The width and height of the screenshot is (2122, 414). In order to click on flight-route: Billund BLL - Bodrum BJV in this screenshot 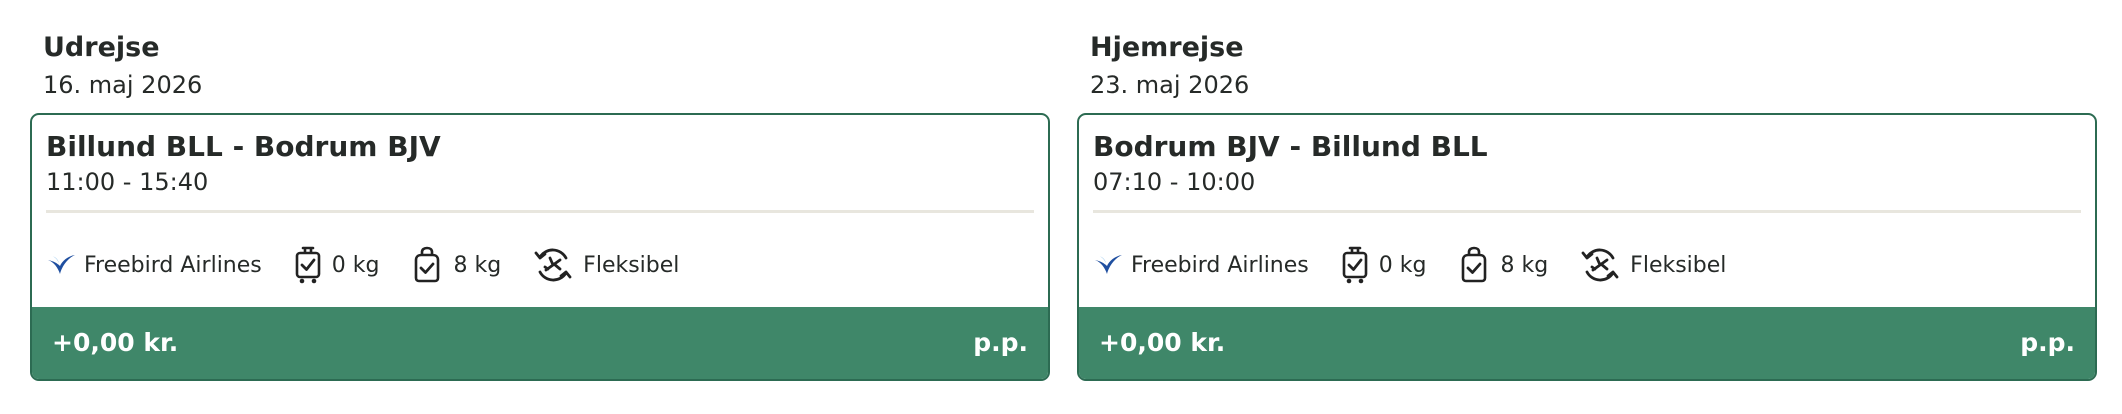, I will do `click(243, 146)`.